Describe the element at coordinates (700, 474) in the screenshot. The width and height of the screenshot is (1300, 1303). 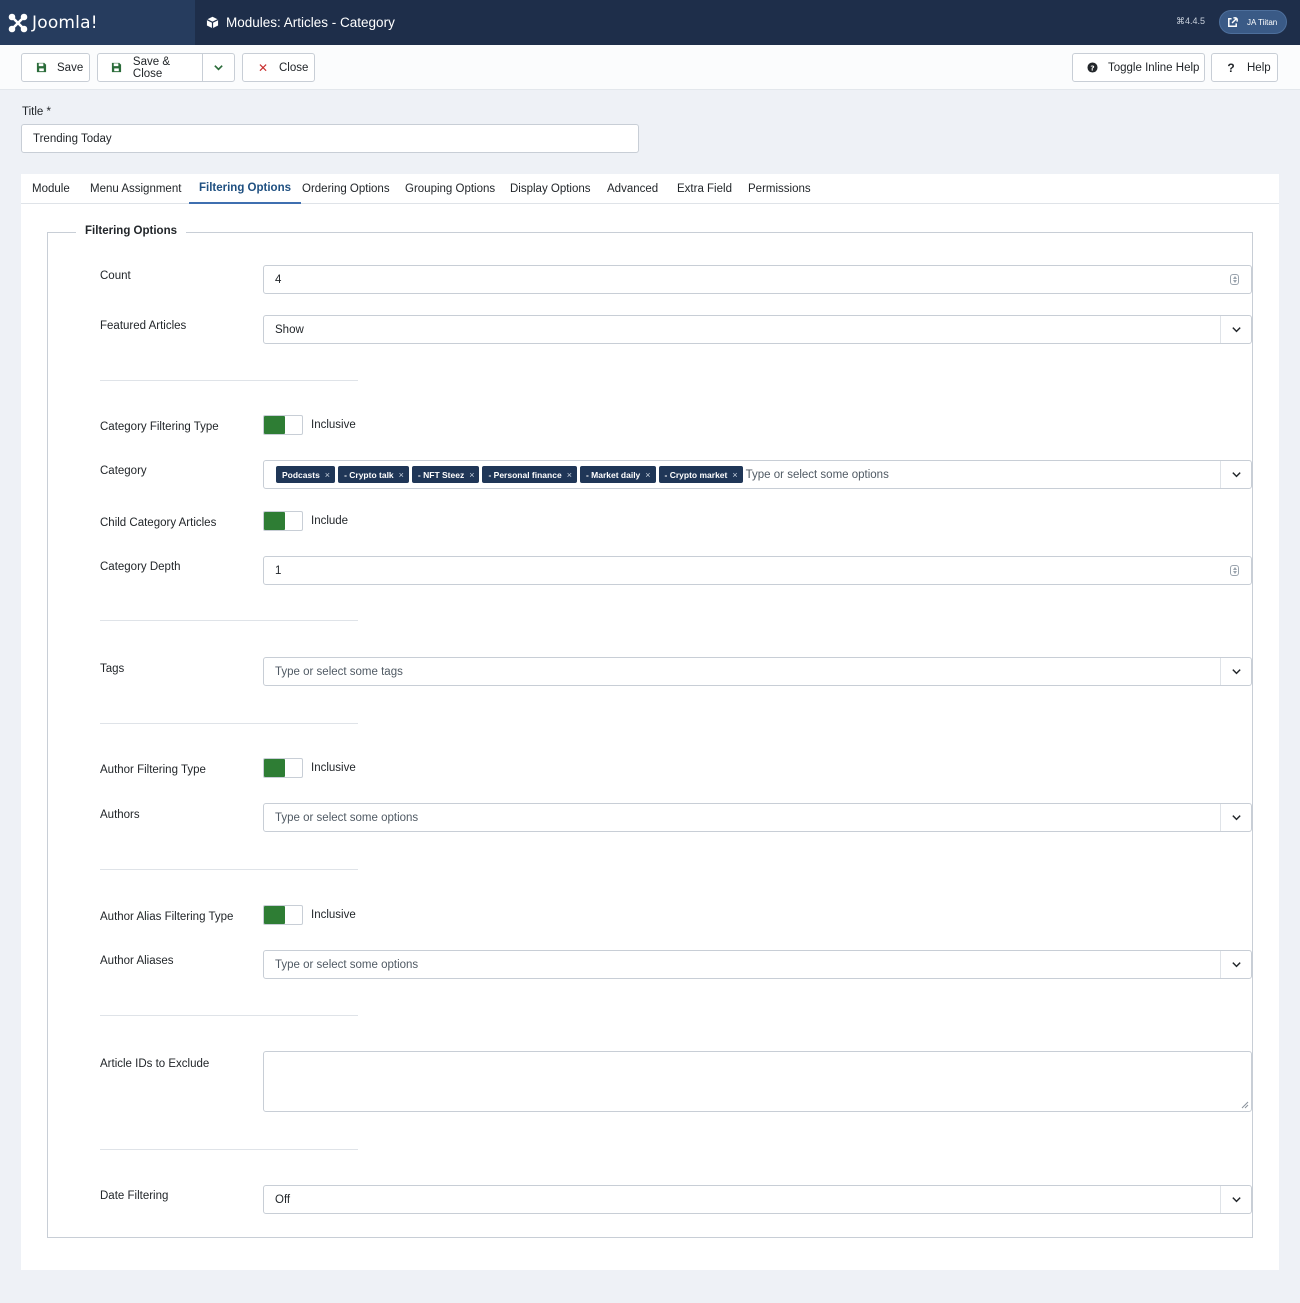
I see `category-chip: - Crypto market ×` at that location.